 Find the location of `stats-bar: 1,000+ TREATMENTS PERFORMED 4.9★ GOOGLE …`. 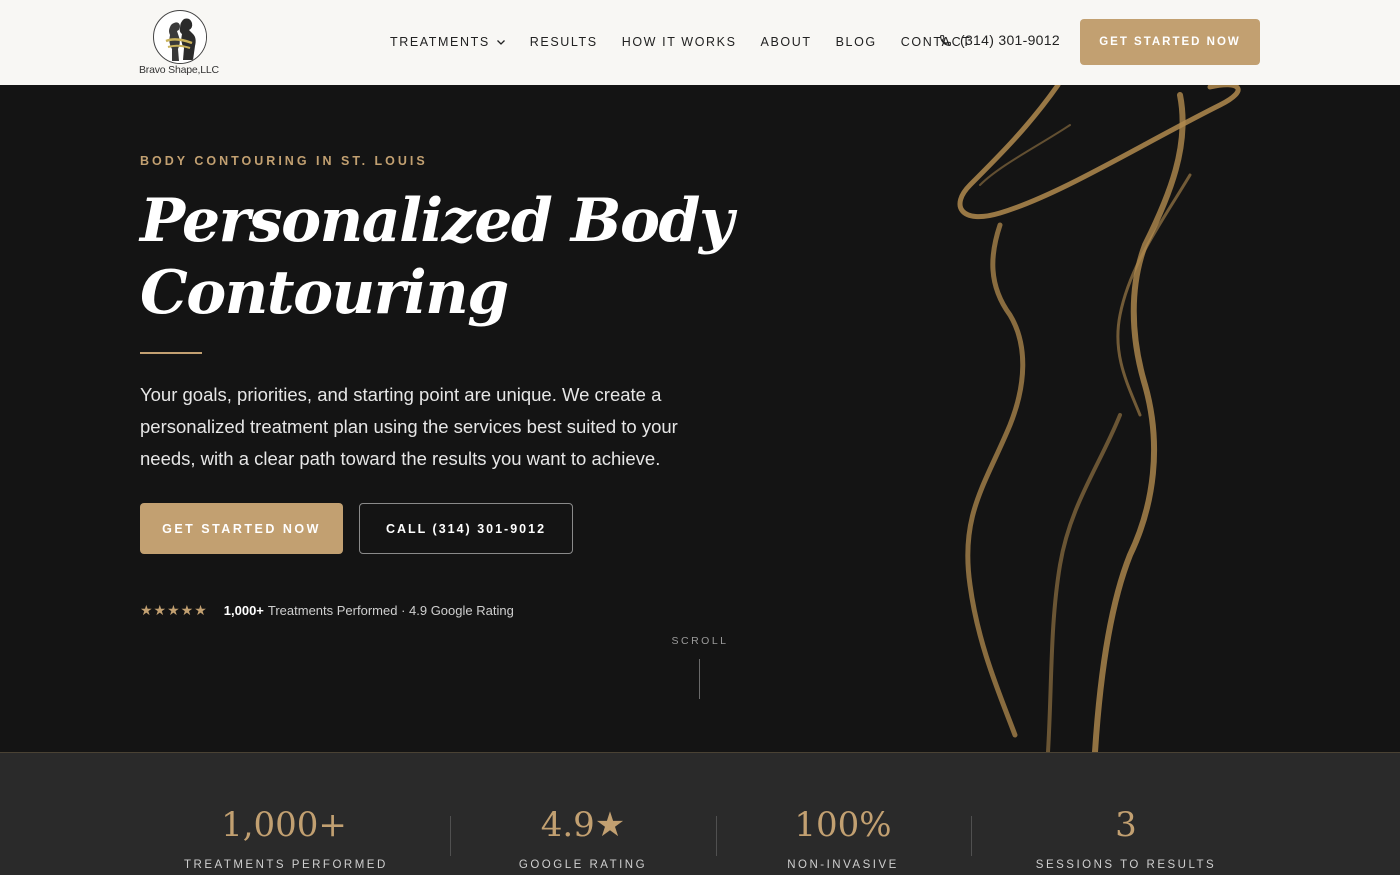

stats-bar: 1,000+ TREATMENTS PERFORMED 4.9★ GOOGLE … is located at coordinates (700, 813).